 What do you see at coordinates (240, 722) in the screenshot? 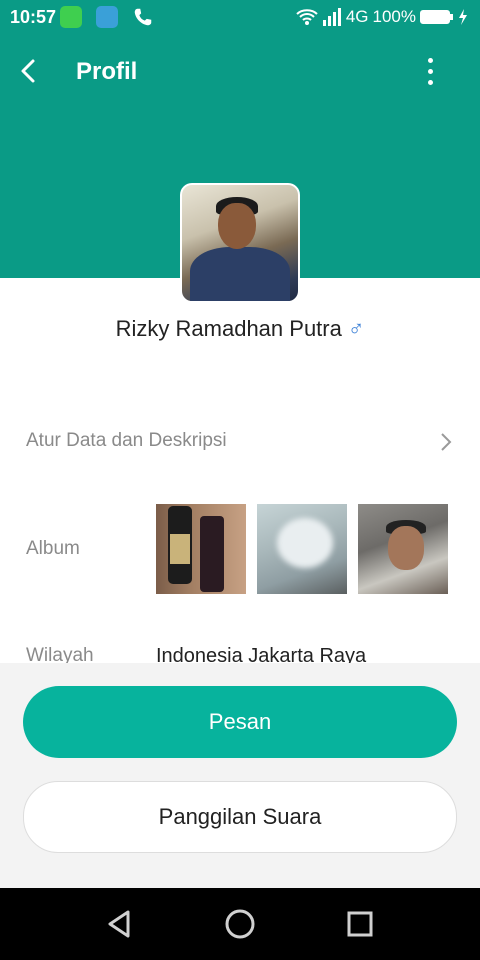
I see `message-button: Pesan` at bounding box center [240, 722].